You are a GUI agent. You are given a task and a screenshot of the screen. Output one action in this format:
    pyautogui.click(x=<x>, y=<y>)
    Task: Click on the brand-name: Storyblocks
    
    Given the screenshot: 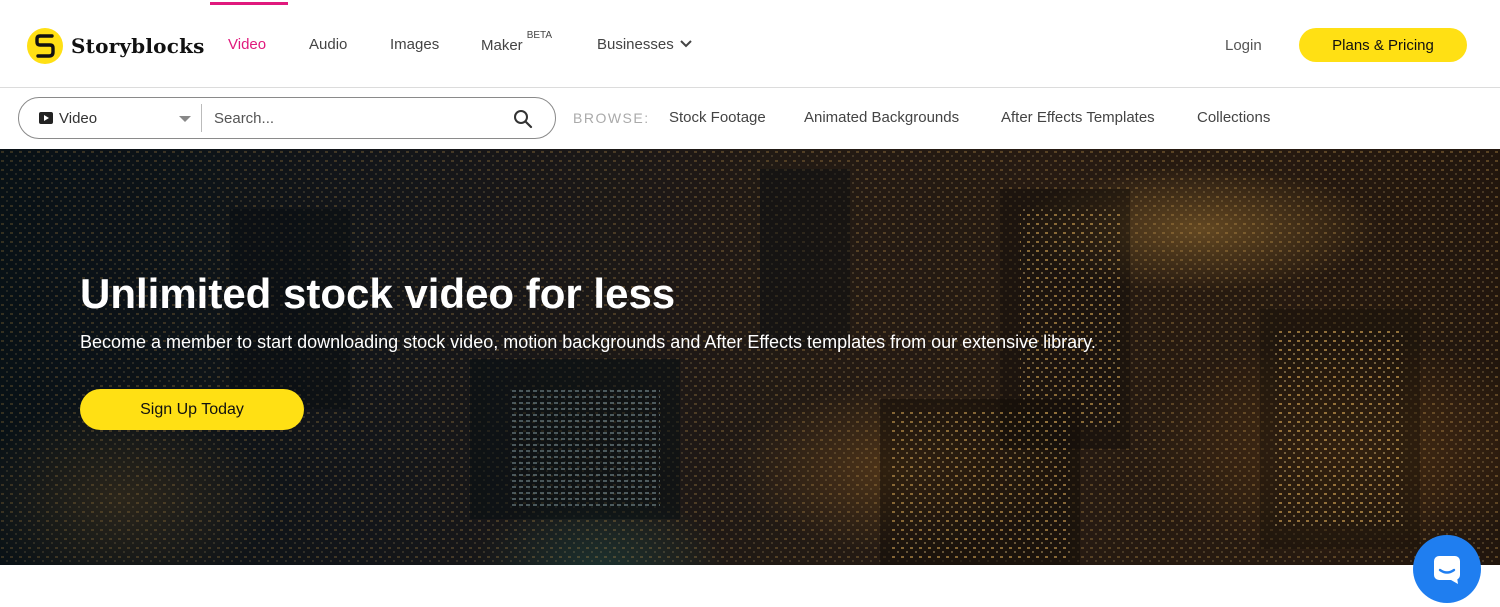 What is the action you would take?
    pyautogui.click(x=138, y=46)
    